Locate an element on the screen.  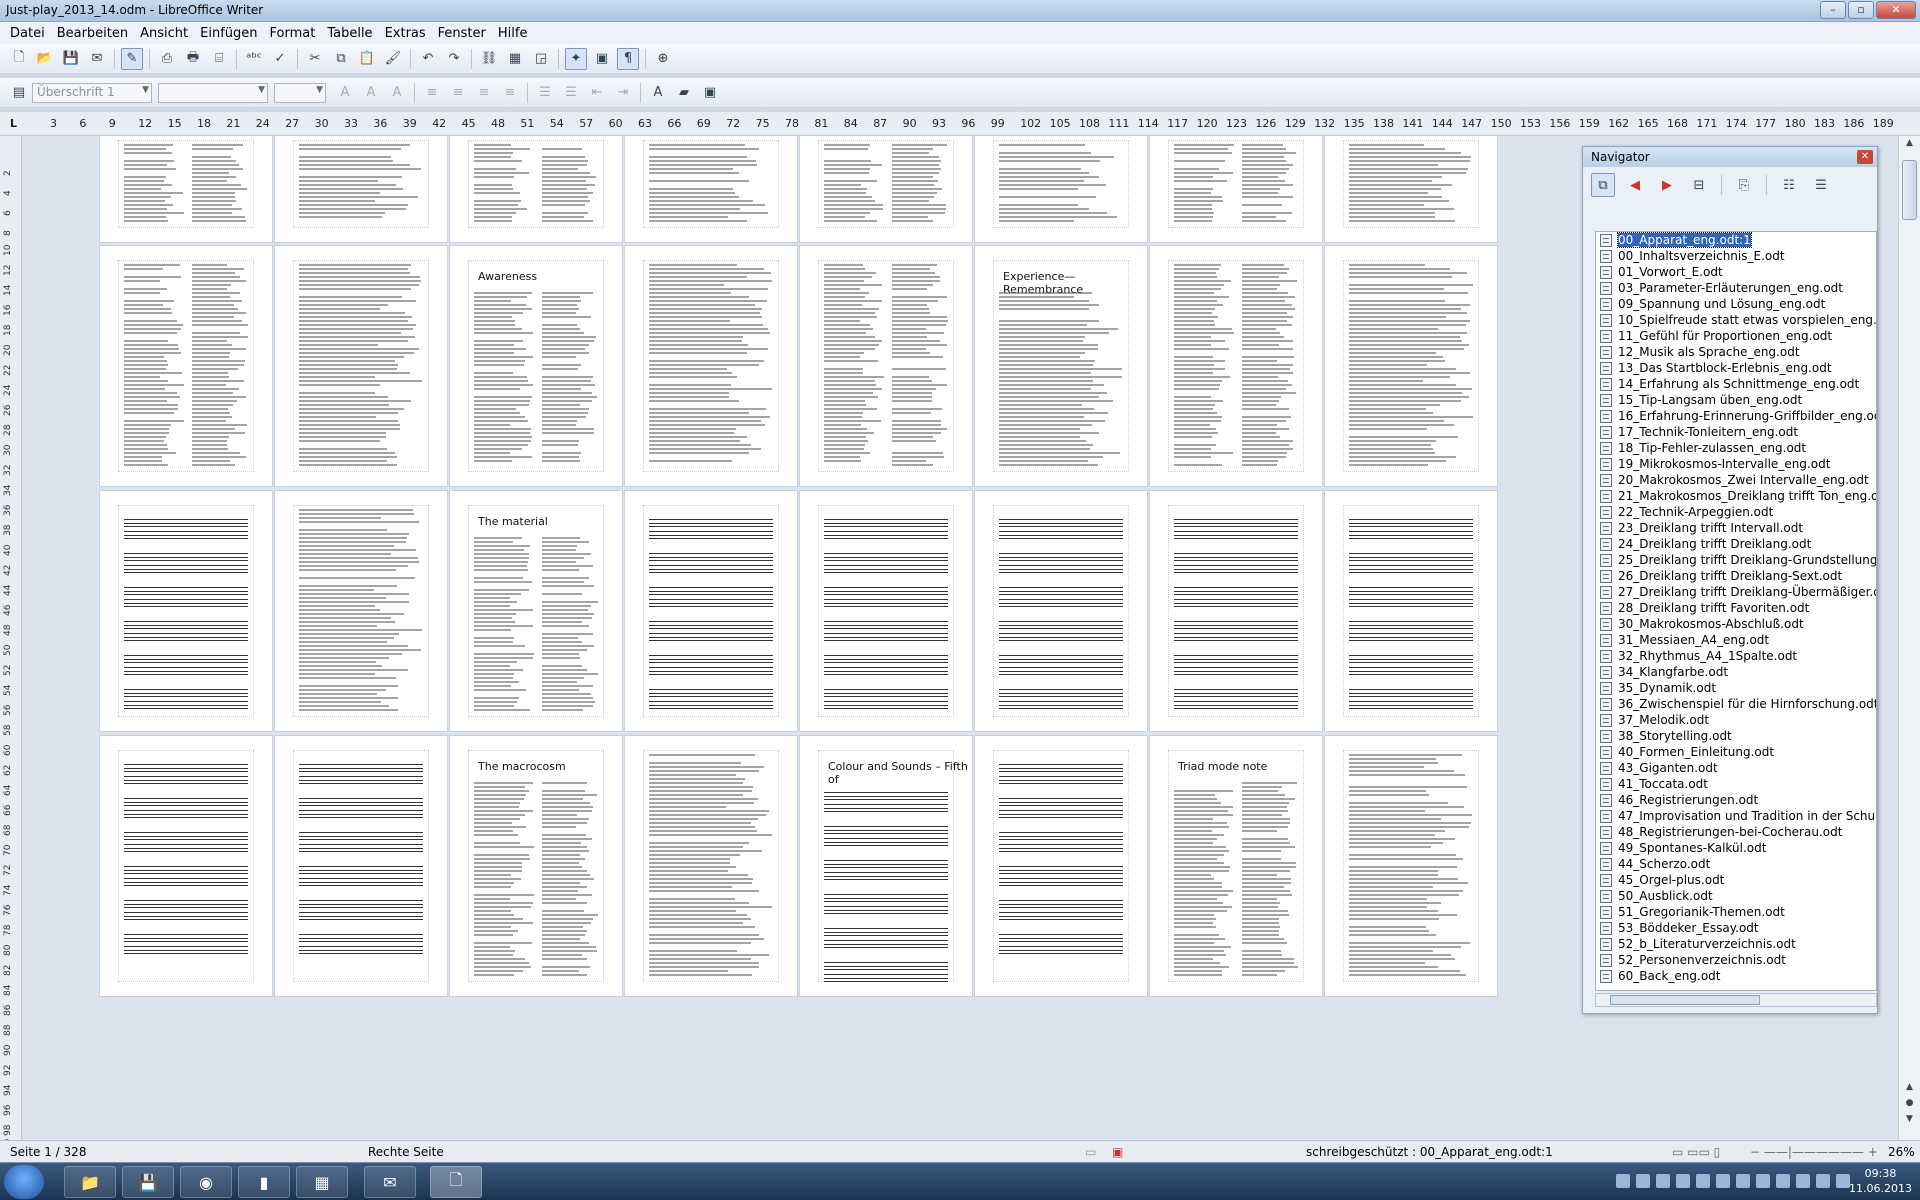
navigator-item: 50_Ausblick.odt is located at coordinates (1736, 896).